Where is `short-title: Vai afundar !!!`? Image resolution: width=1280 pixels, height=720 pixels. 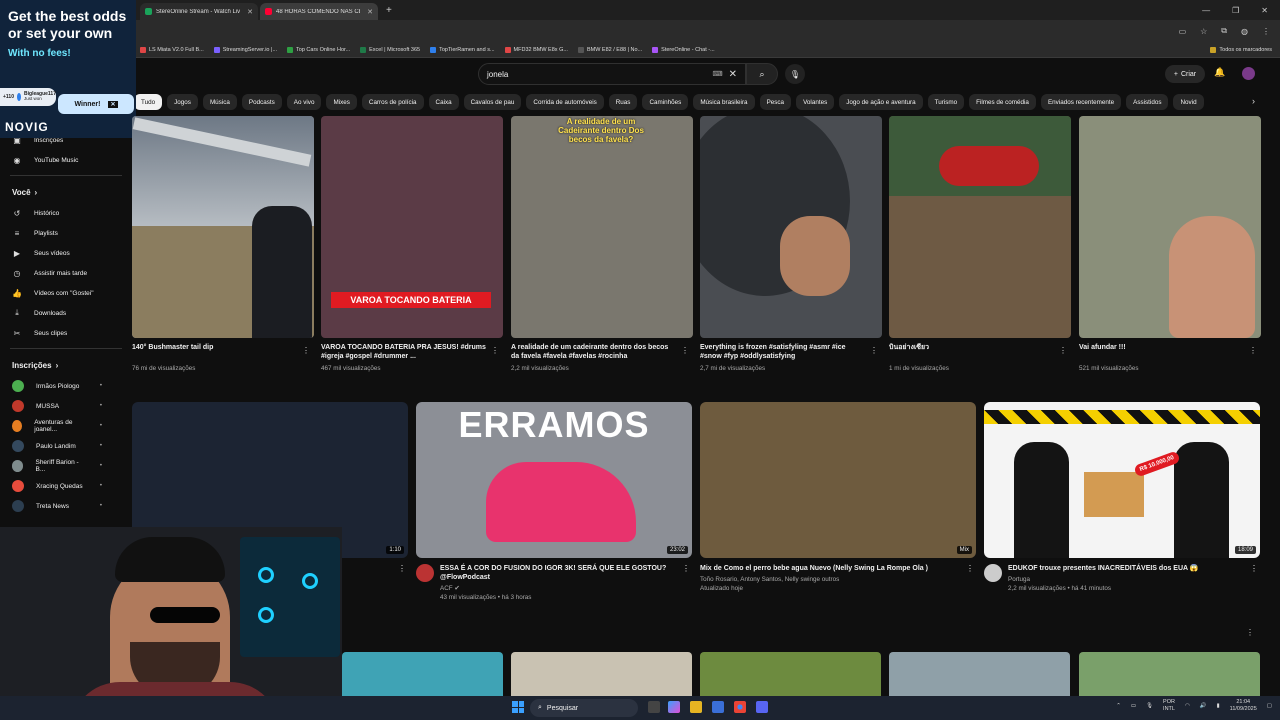 short-title: Vai afundar !!! is located at coordinates (1170, 353).